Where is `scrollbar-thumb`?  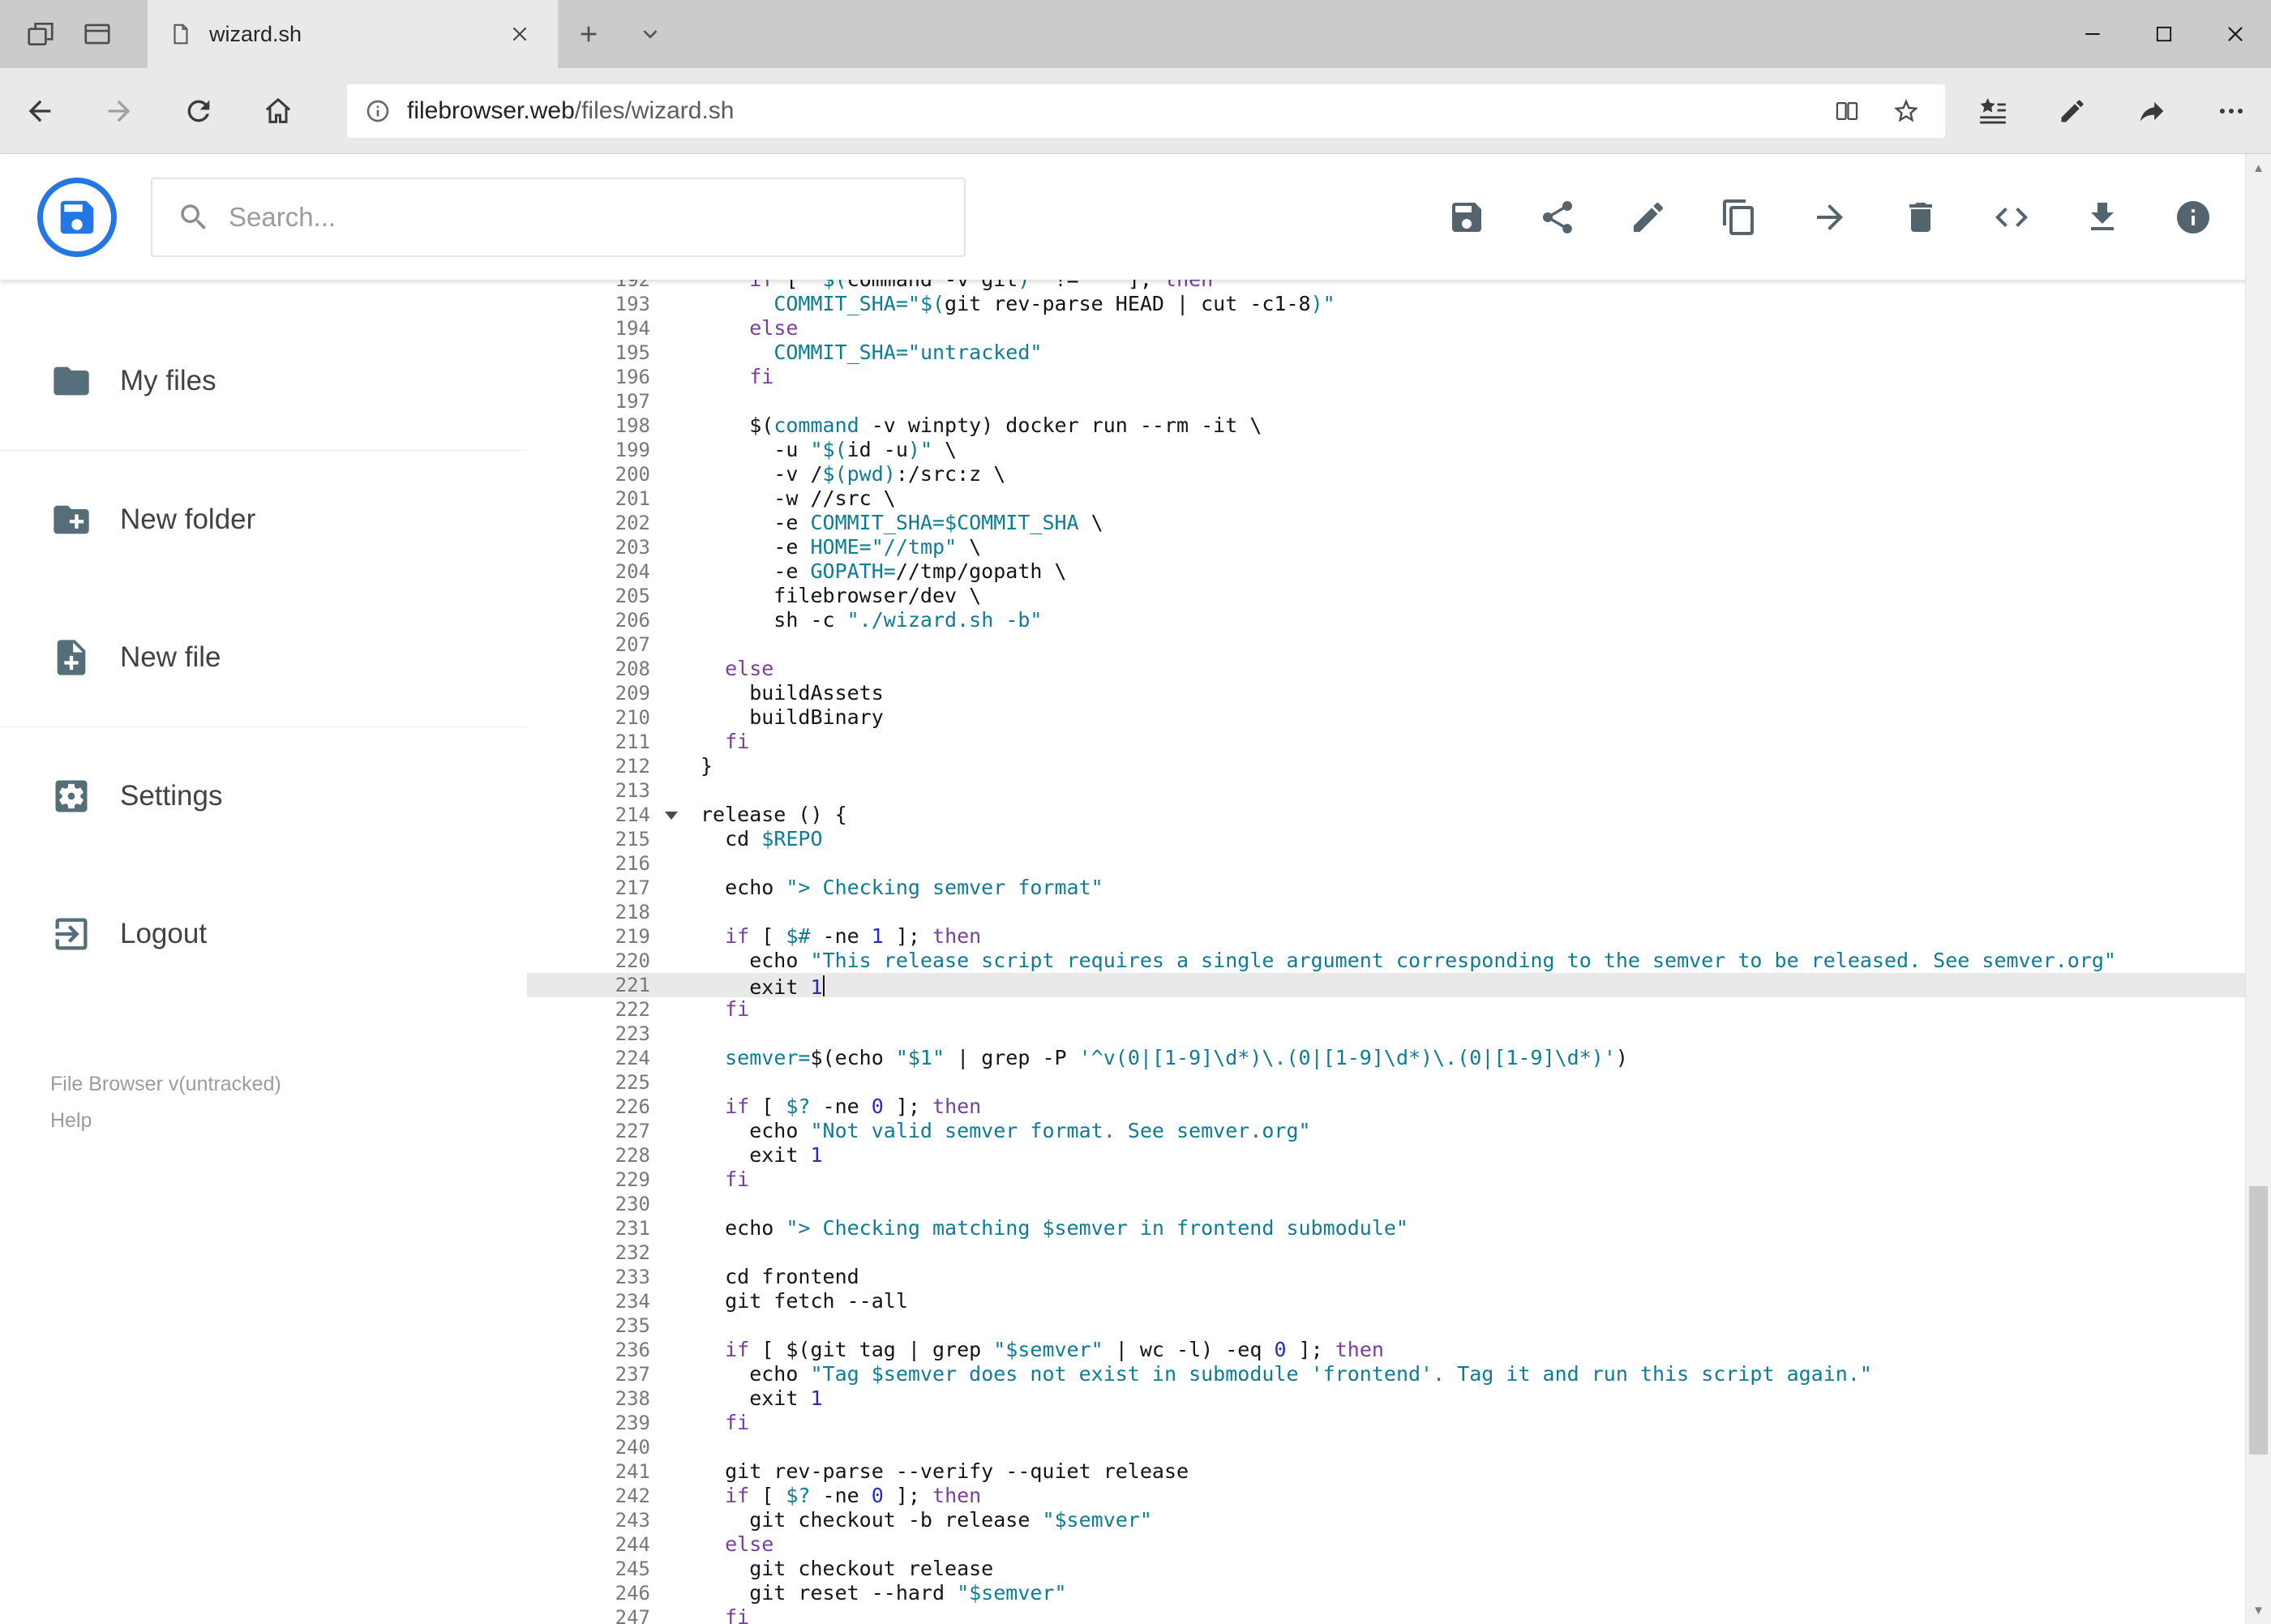 scrollbar-thumb is located at coordinates (2258, 1320).